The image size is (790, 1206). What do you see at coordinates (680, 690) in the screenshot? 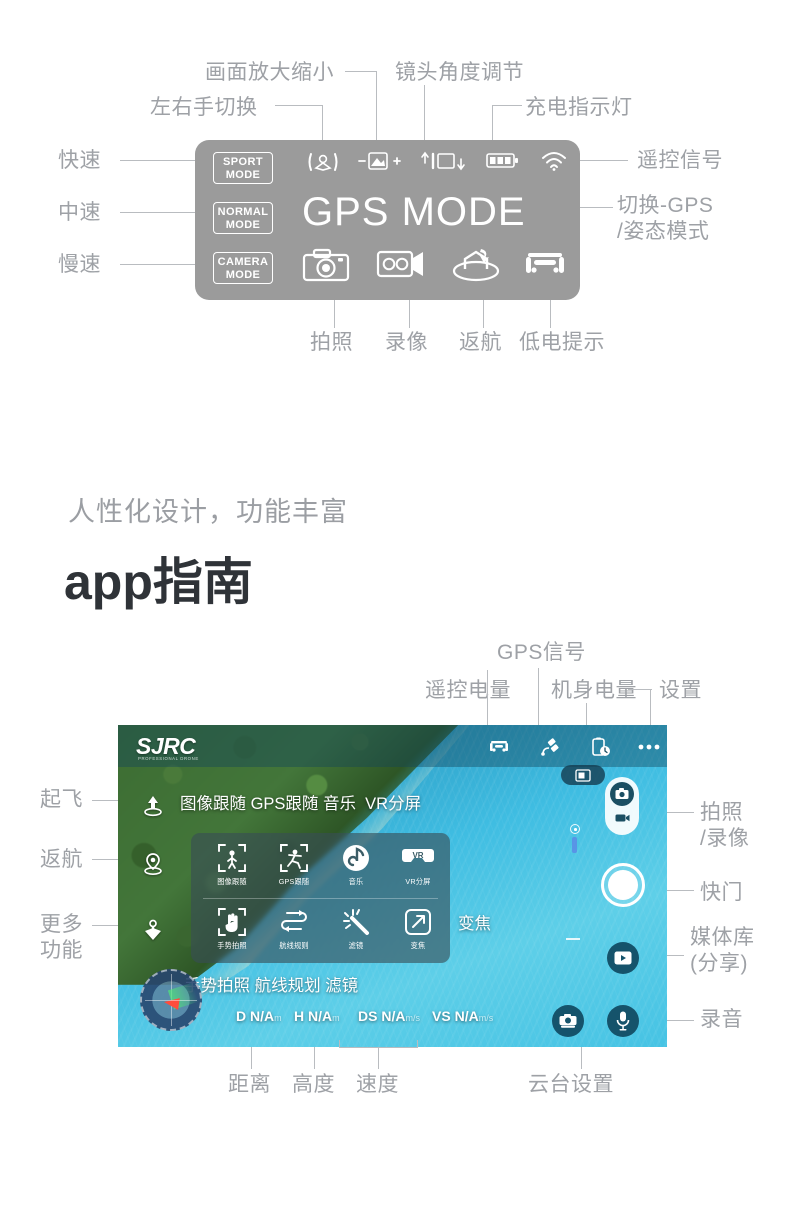
I see `label-settings: 设置` at bounding box center [680, 690].